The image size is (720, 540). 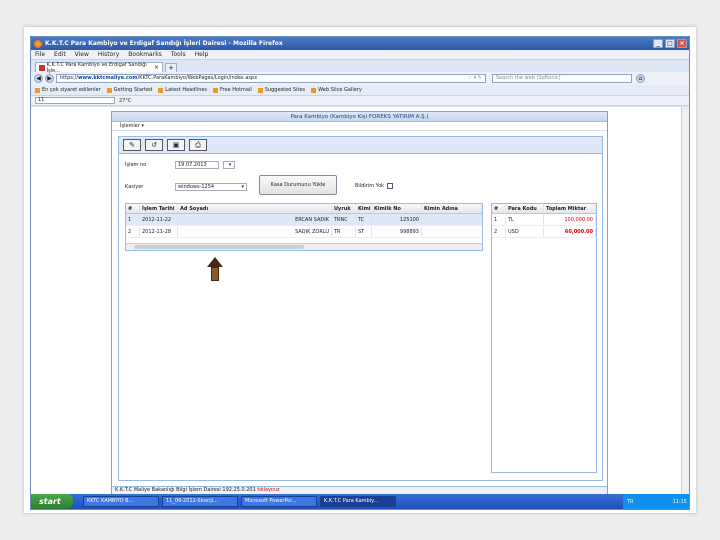 I want to click on print-icon: ⎙, so click(x=198, y=145).